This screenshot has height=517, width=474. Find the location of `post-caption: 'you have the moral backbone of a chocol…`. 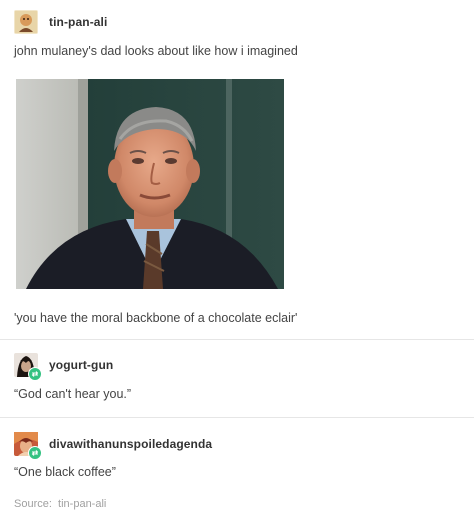

post-caption: 'you have the moral backbone of a chocol… is located at coordinates (156, 318).